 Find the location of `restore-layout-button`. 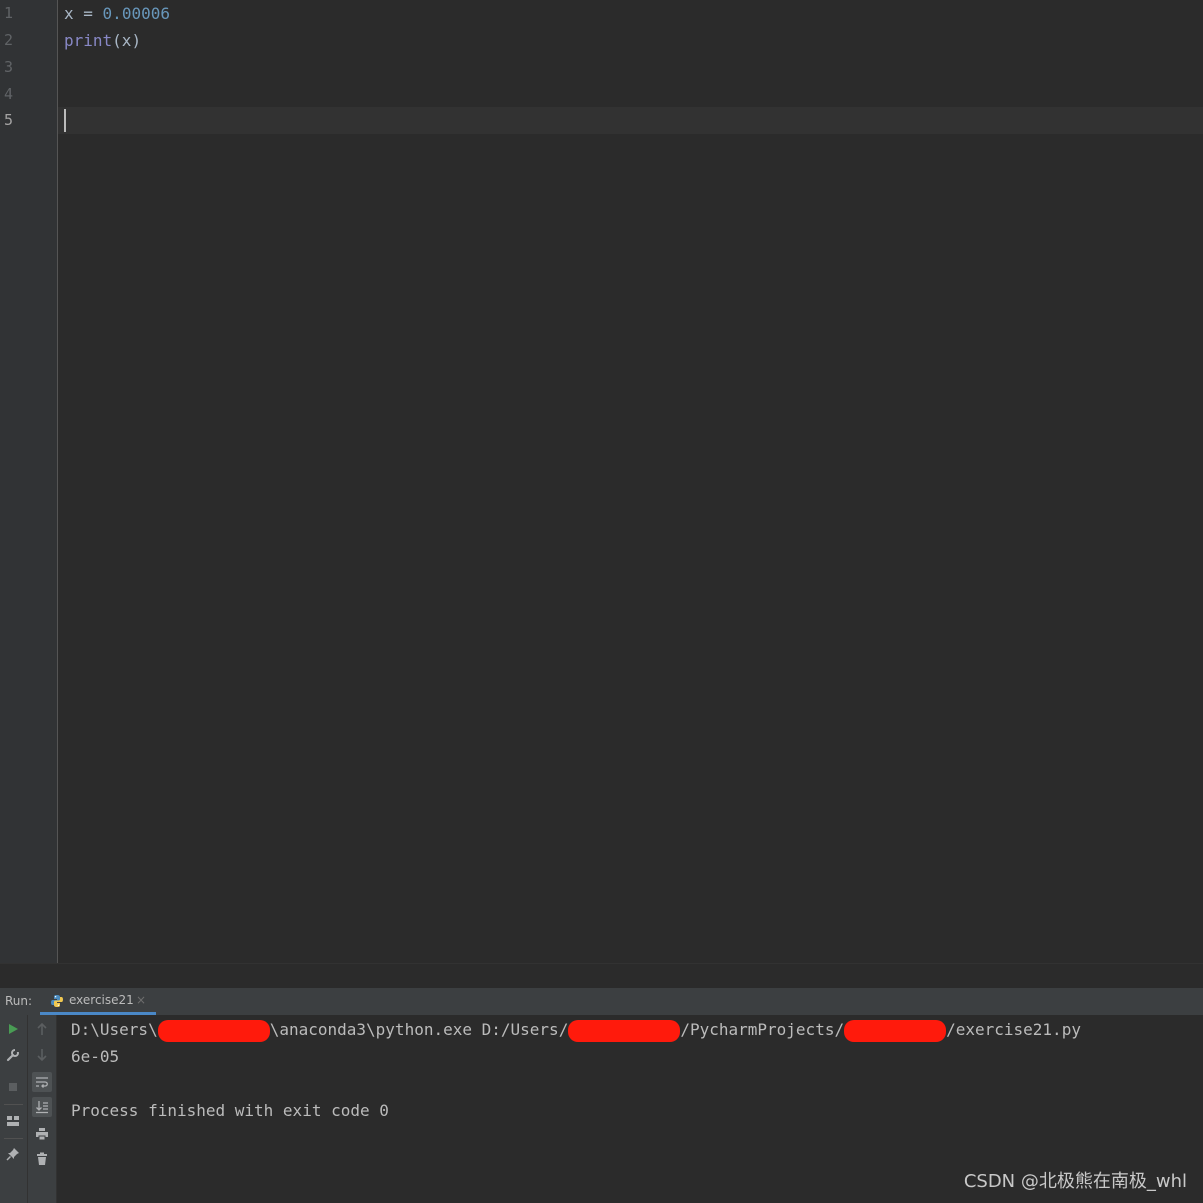

restore-layout-button is located at coordinates (13, 1121).